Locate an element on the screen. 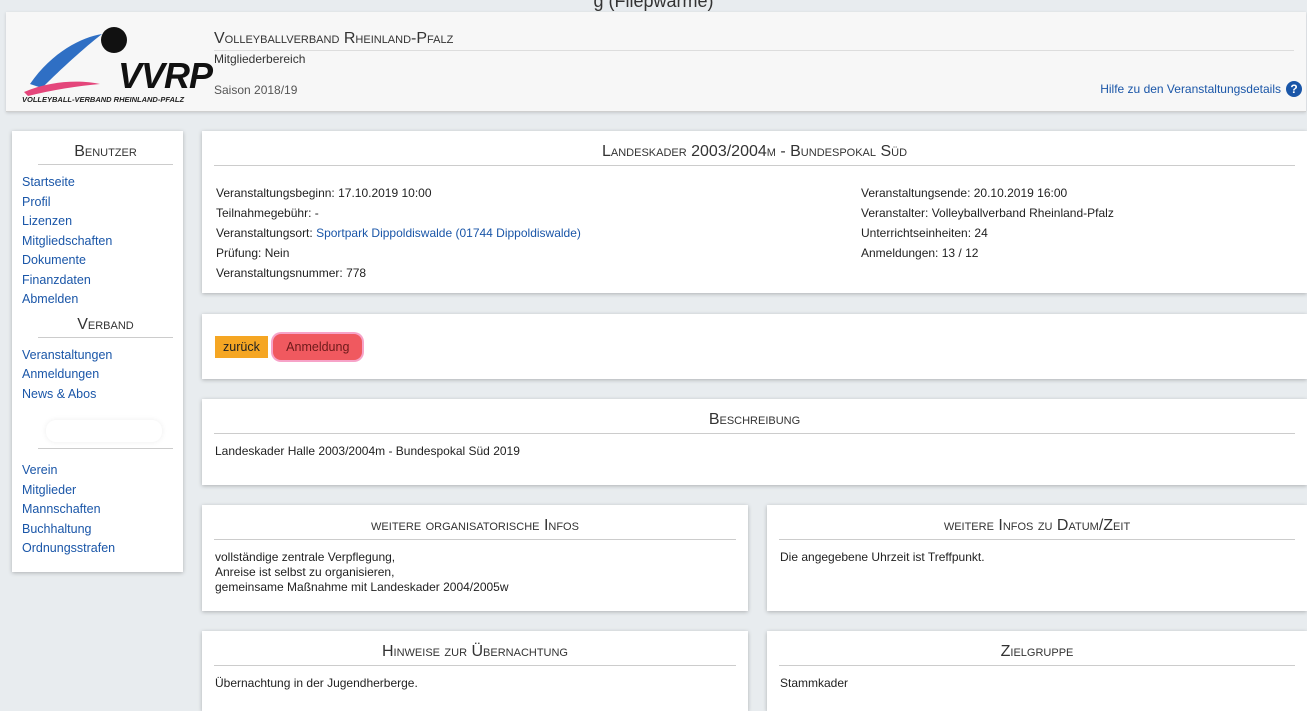 This screenshot has width=1307, height=711. event-units: Unterrichtseinheiten: 24 is located at coordinates (924, 233).